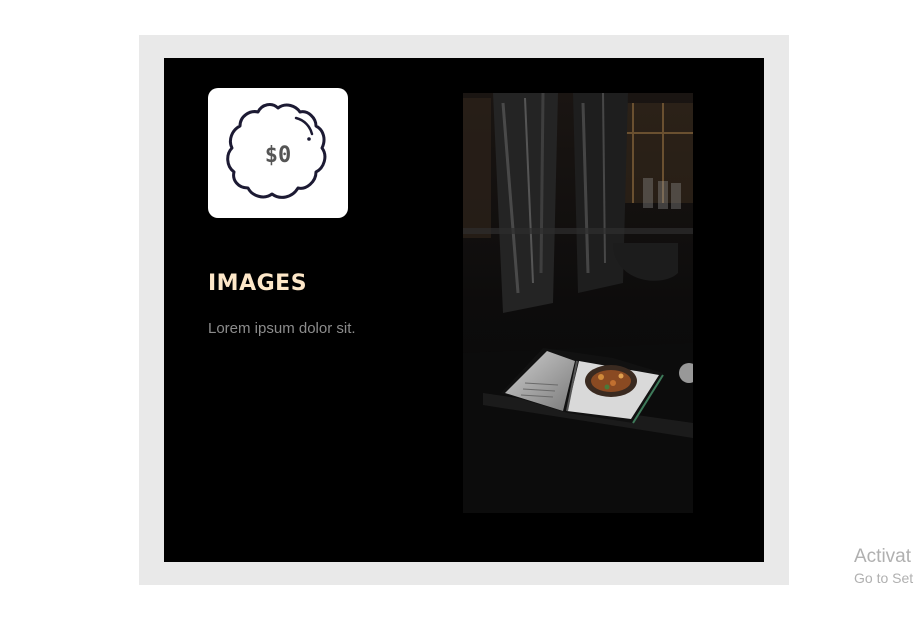  Describe the element at coordinates (884, 578) in the screenshot. I see `watermark-subtitle: Go to Set` at that location.